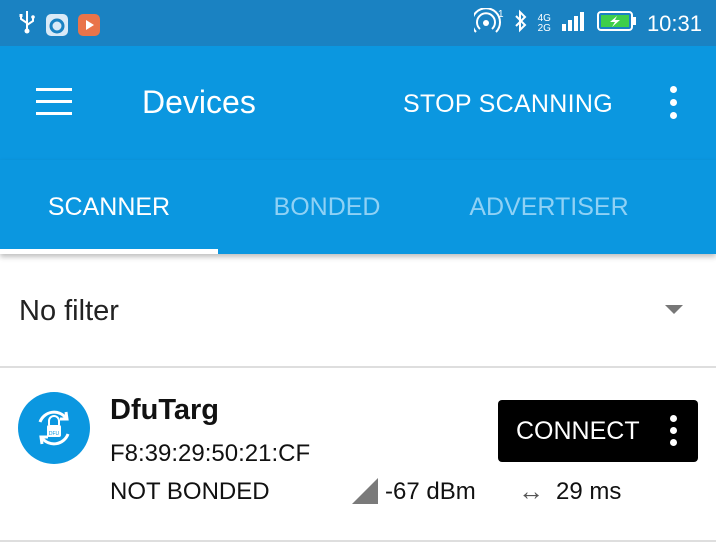  Describe the element at coordinates (578, 431) in the screenshot. I see `connect-label: CONNECT` at that location.